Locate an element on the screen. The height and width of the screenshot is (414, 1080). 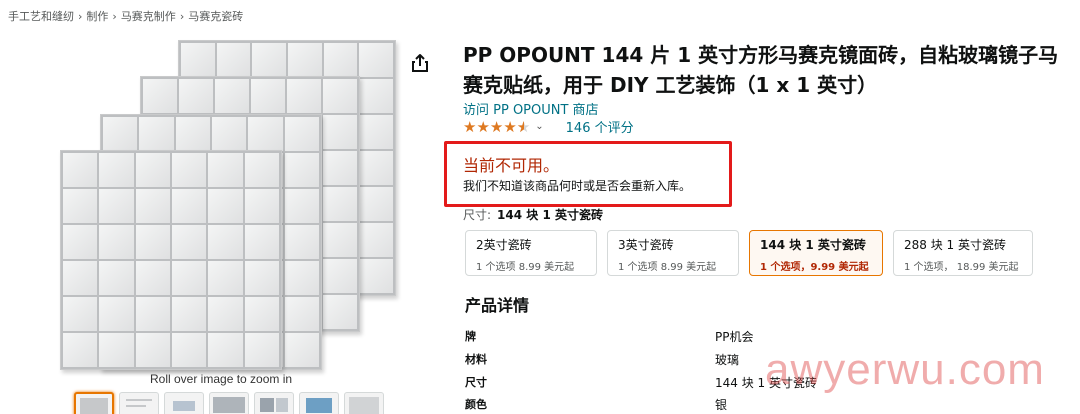
availability-note: 我们不知道该商品何时或是否会重新入库。 is located at coordinates (577, 186).